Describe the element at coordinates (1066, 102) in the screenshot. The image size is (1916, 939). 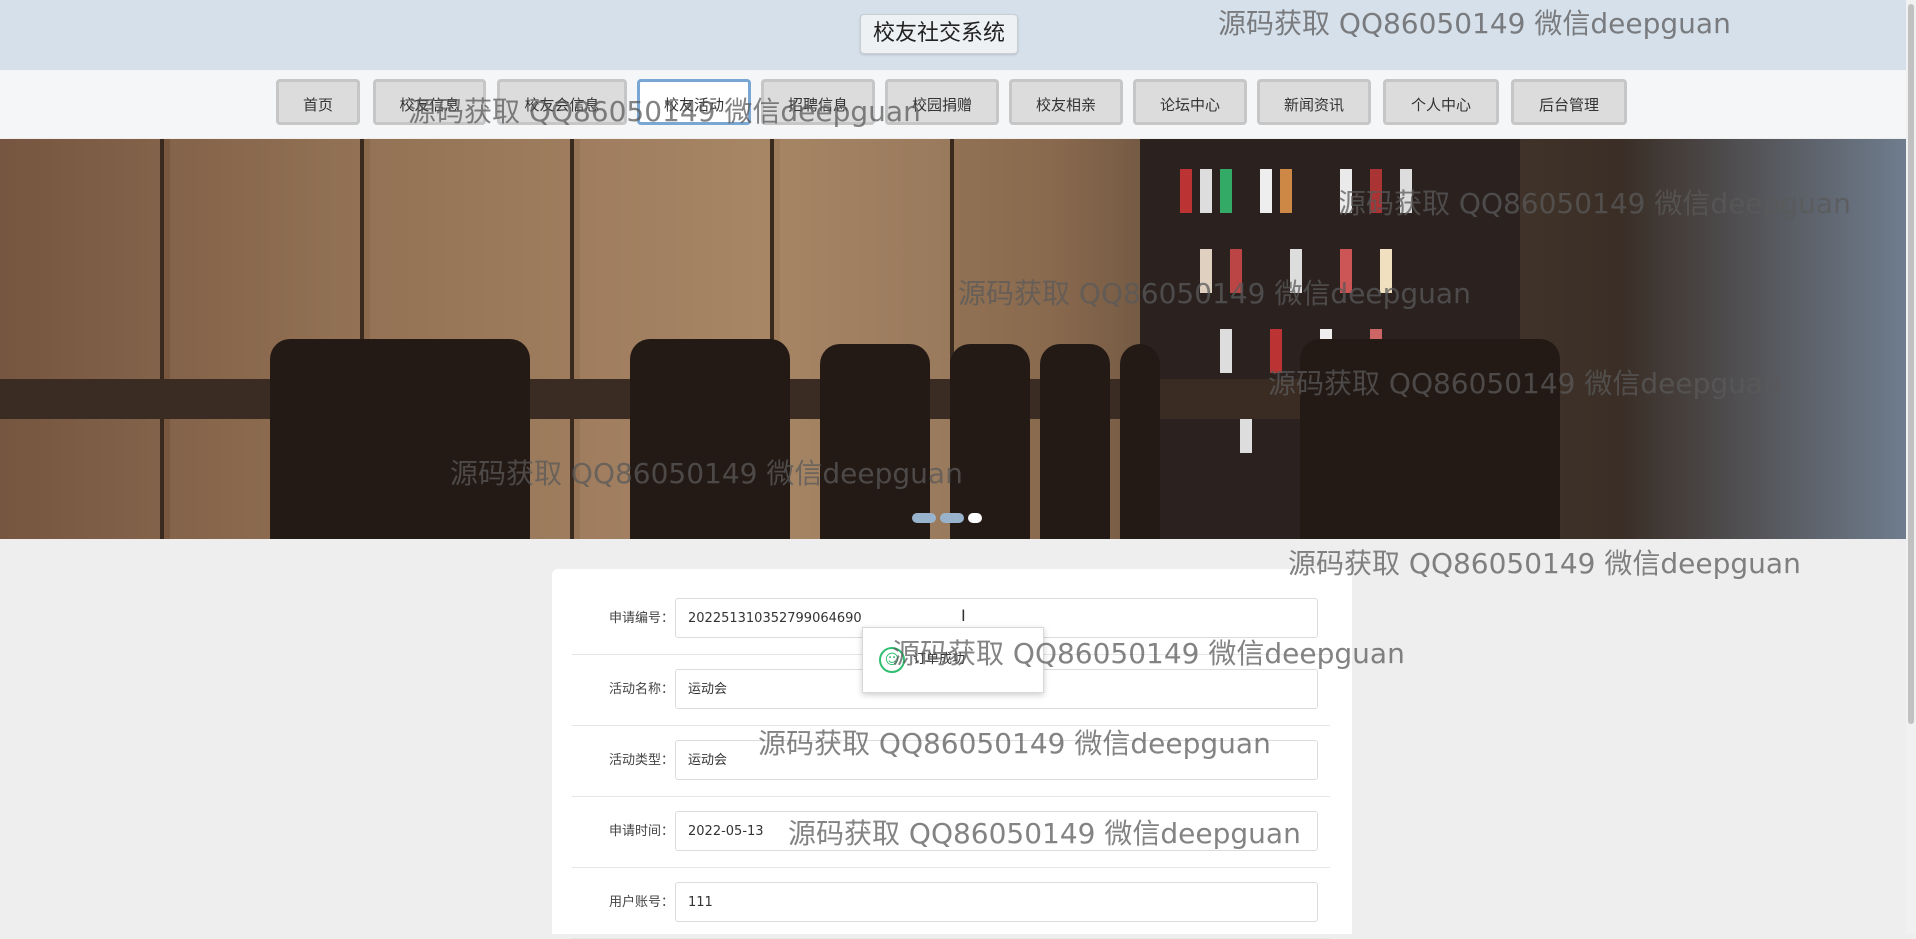
I see `nav-item-dating: 校友相亲` at that location.